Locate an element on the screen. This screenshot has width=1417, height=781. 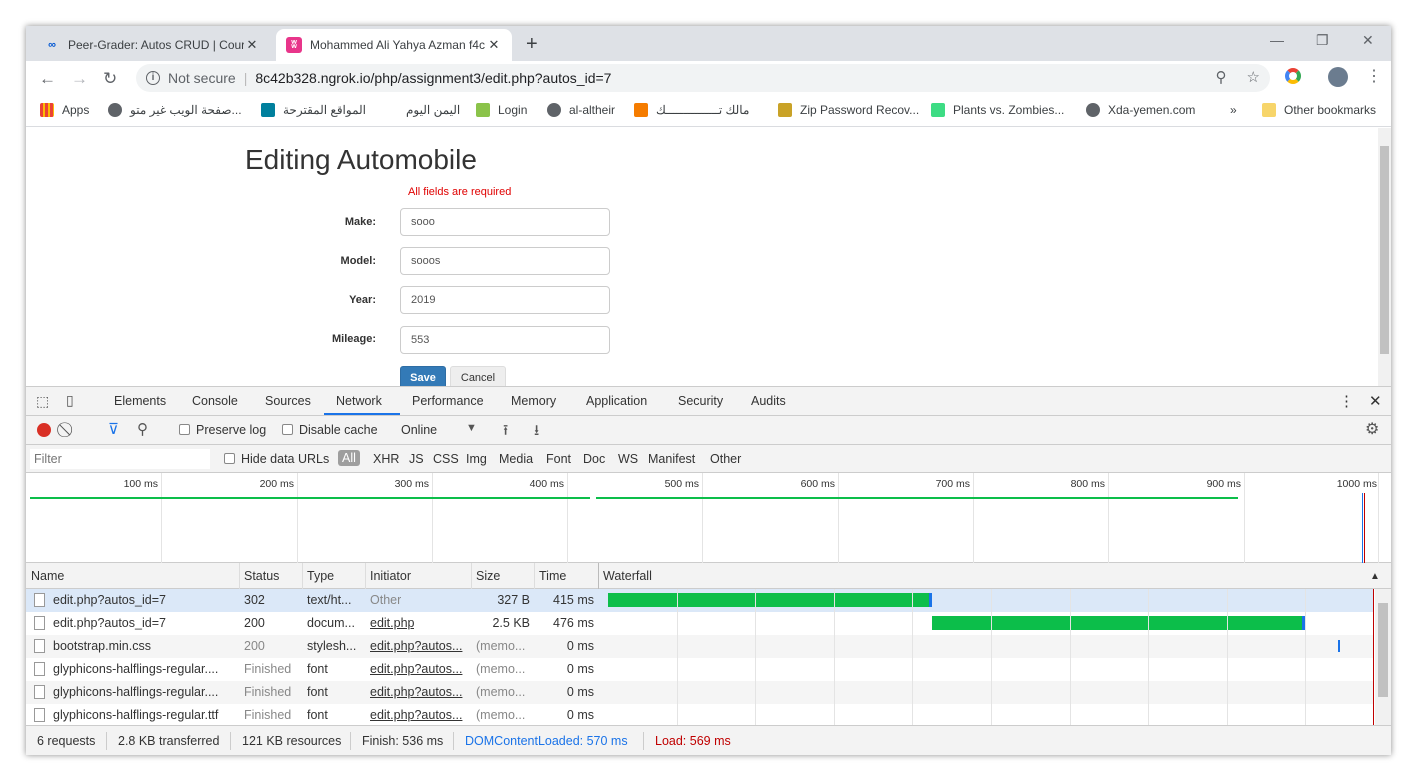
zoom-icon: ⚲ is located at coordinates (1221, 77).